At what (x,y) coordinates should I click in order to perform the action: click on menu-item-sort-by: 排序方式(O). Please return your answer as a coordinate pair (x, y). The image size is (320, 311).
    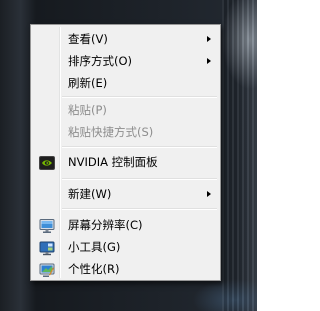
    Looking at the image, I should click on (125, 61).